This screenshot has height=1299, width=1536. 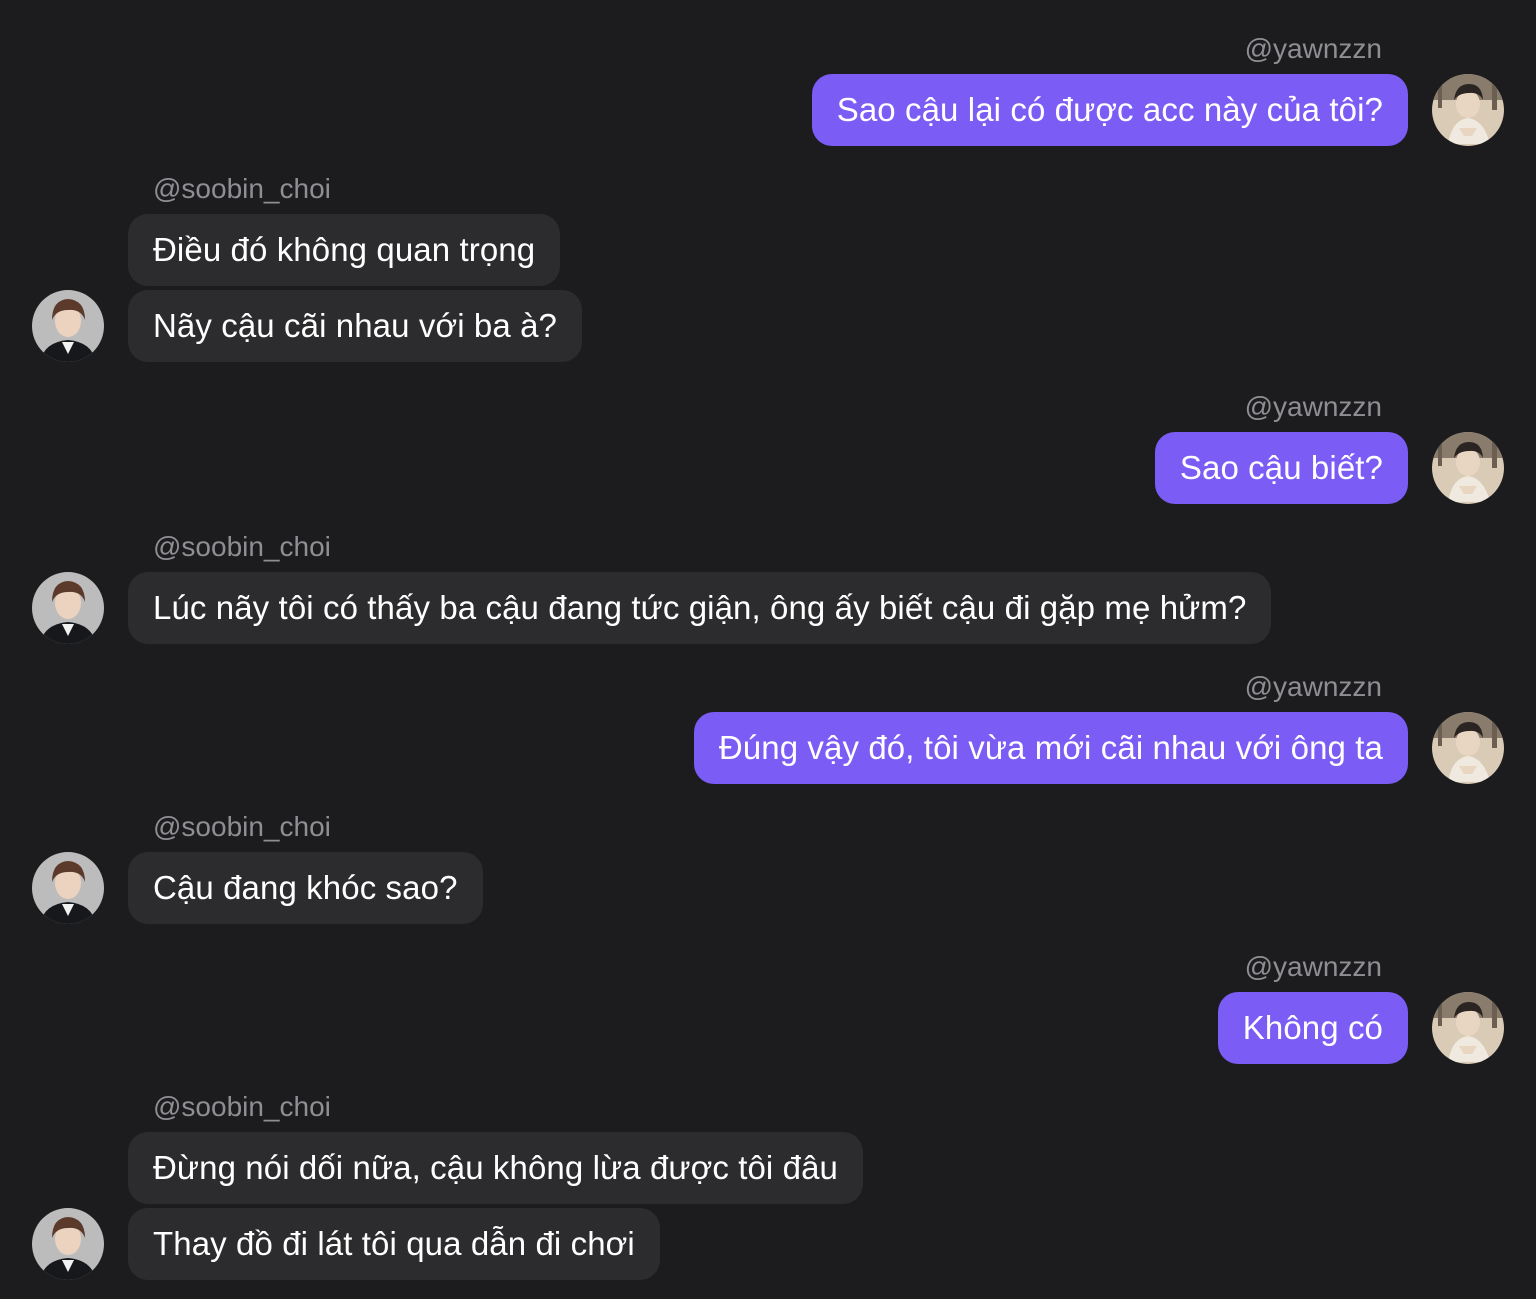 I want to click on soobin-avatar, so click(x=68, y=1244).